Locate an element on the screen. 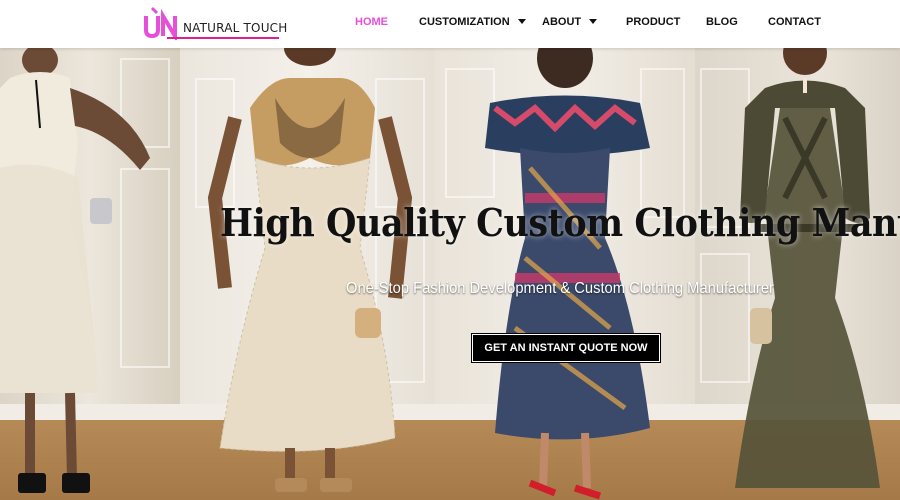 The height and width of the screenshot is (500, 900). nav-customization: CUSTOMIZATION is located at coordinates (472, 22).